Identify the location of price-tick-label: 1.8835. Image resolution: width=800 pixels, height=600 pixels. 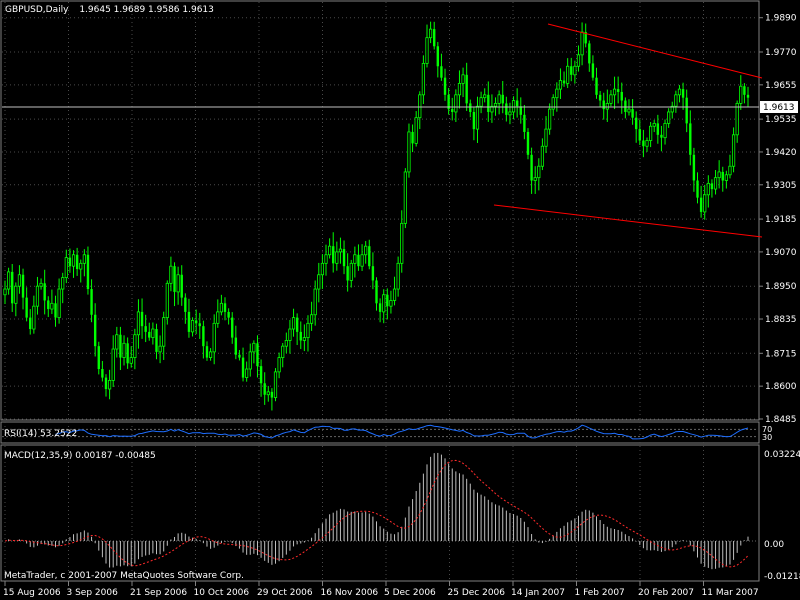
(781, 320).